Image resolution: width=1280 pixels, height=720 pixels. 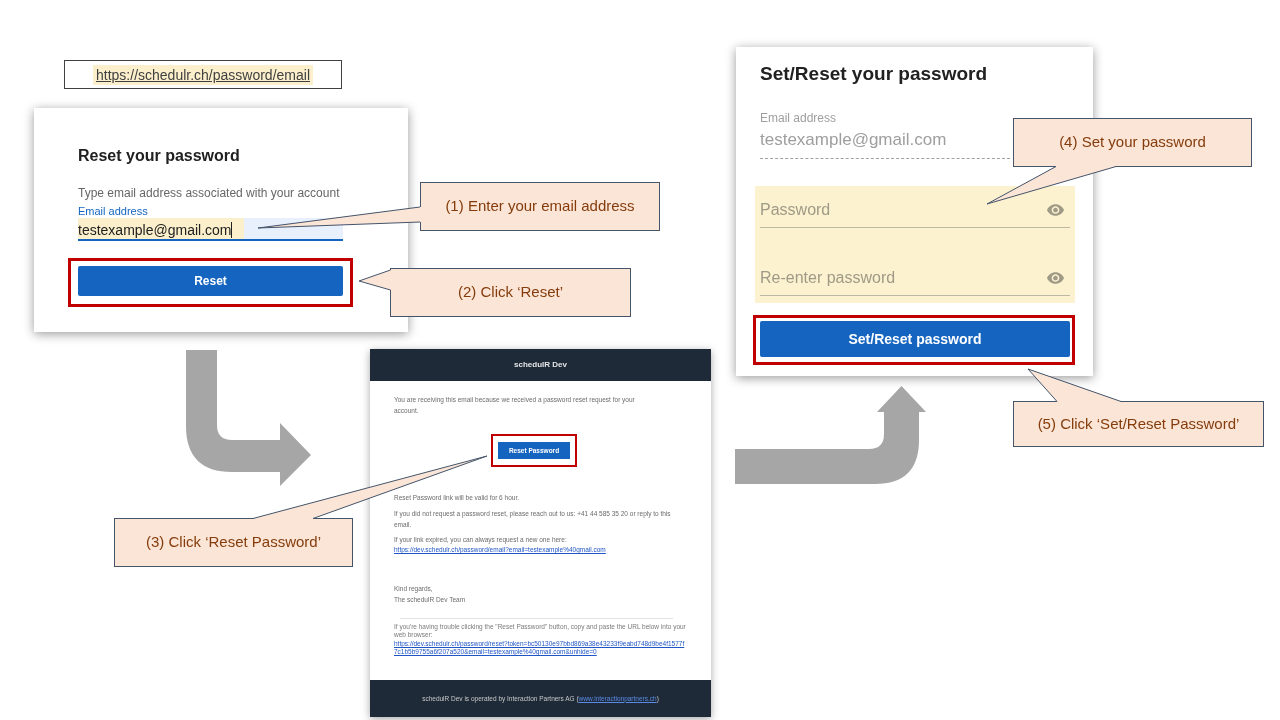 I want to click on form-title: Reset your password, so click(x=159, y=156).